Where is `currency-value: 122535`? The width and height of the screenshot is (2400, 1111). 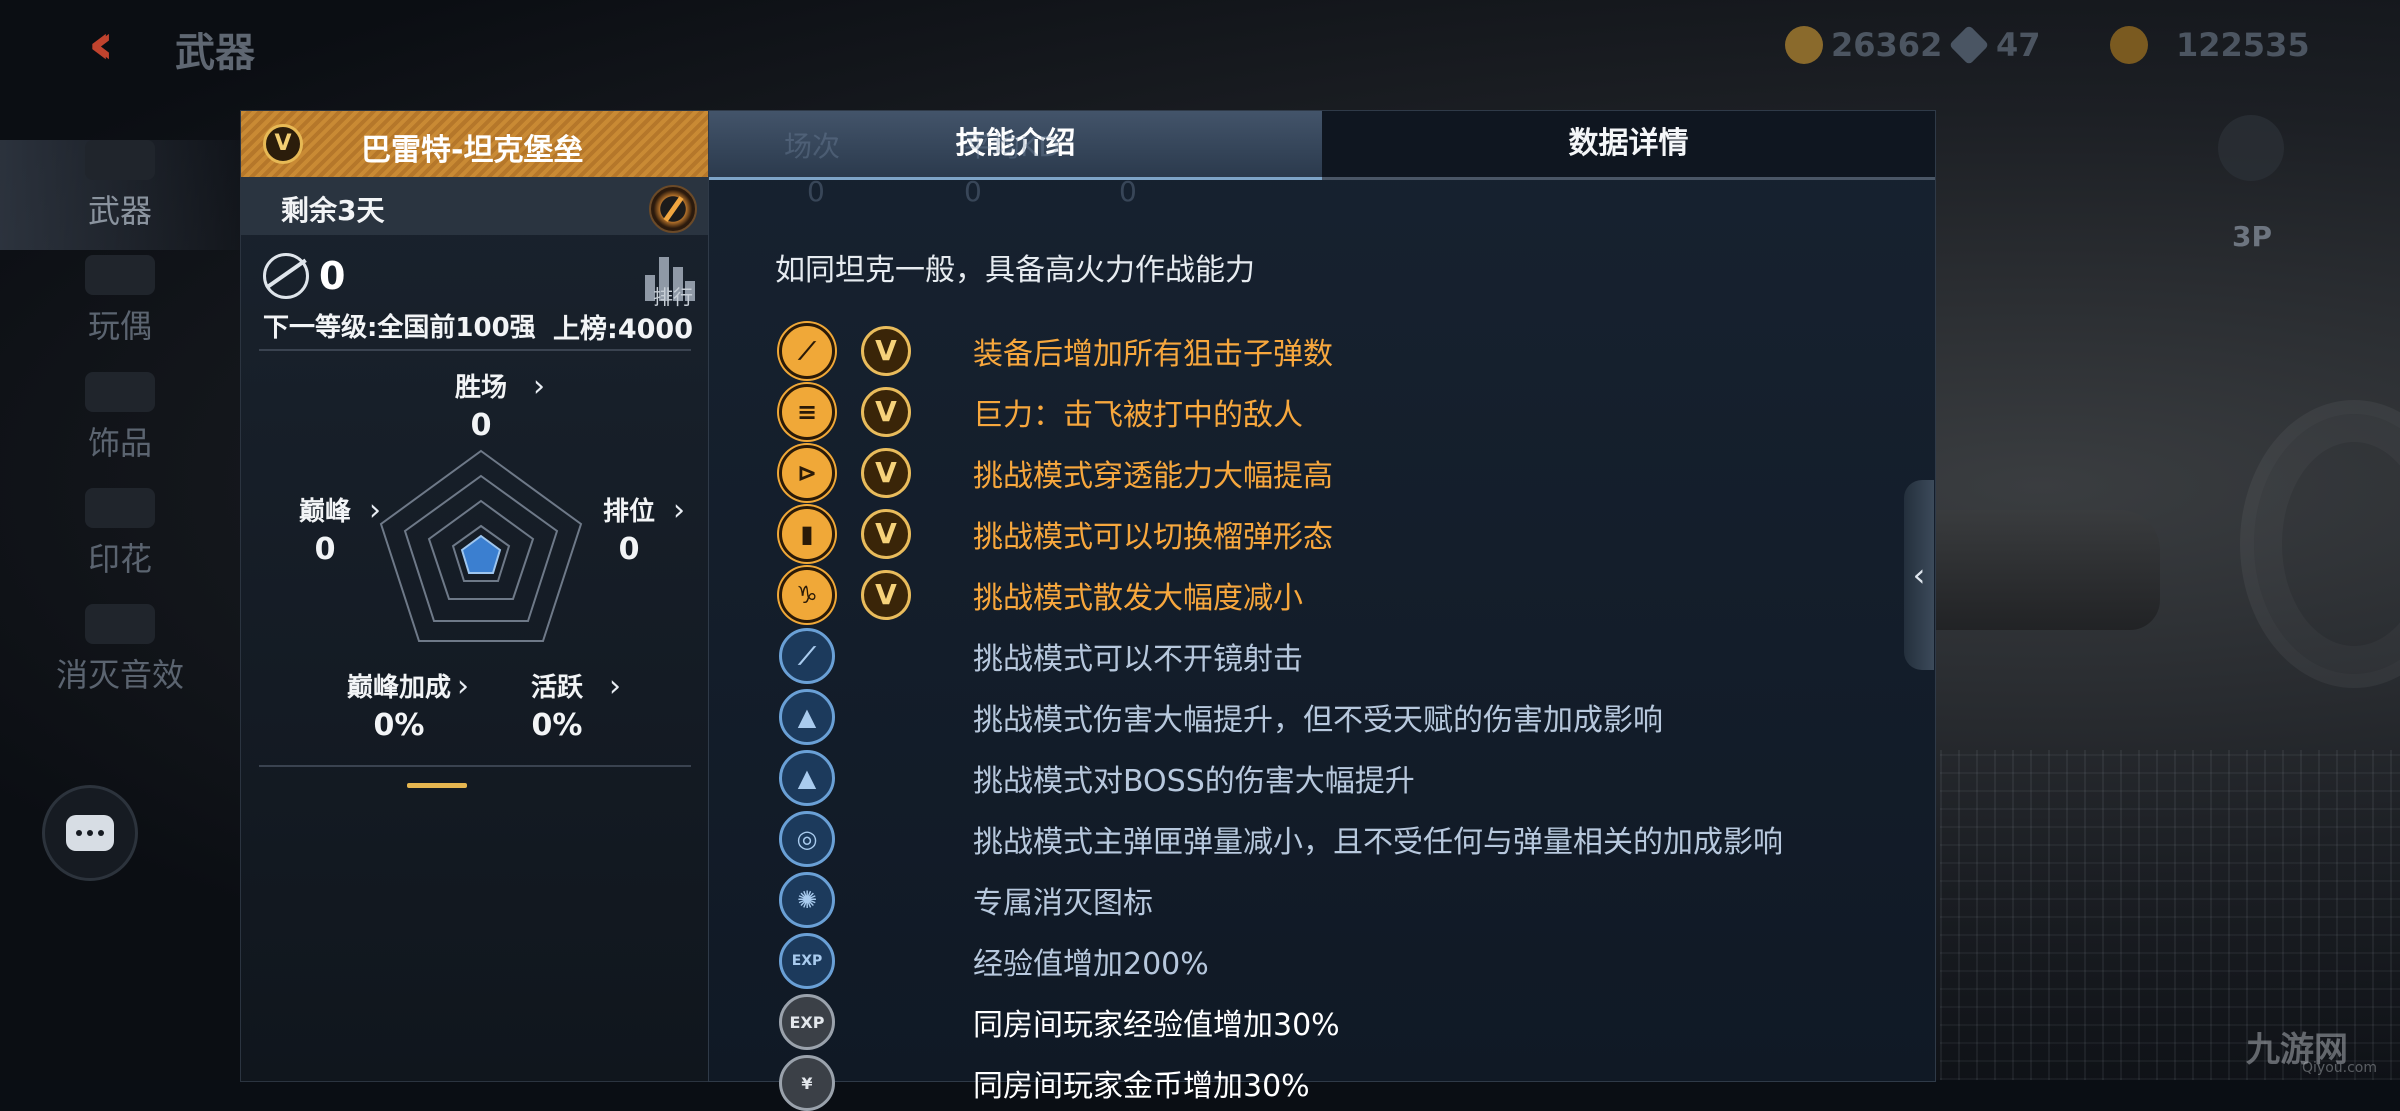
currency-value: 122535 is located at coordinates (2243, 45).